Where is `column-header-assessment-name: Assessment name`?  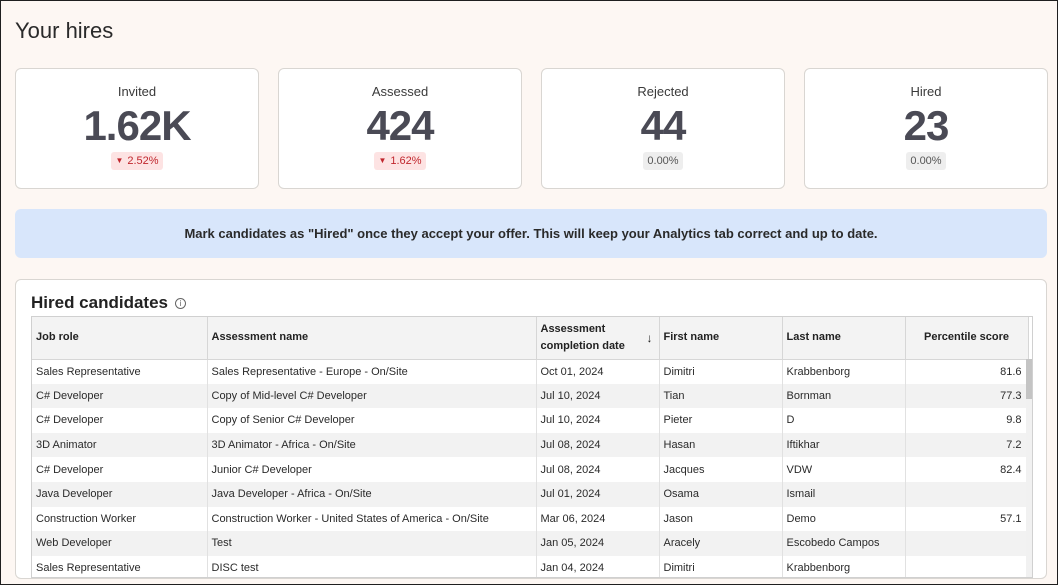 column-header-assessment-name: Assessment name is located at coordinates (372, 338).